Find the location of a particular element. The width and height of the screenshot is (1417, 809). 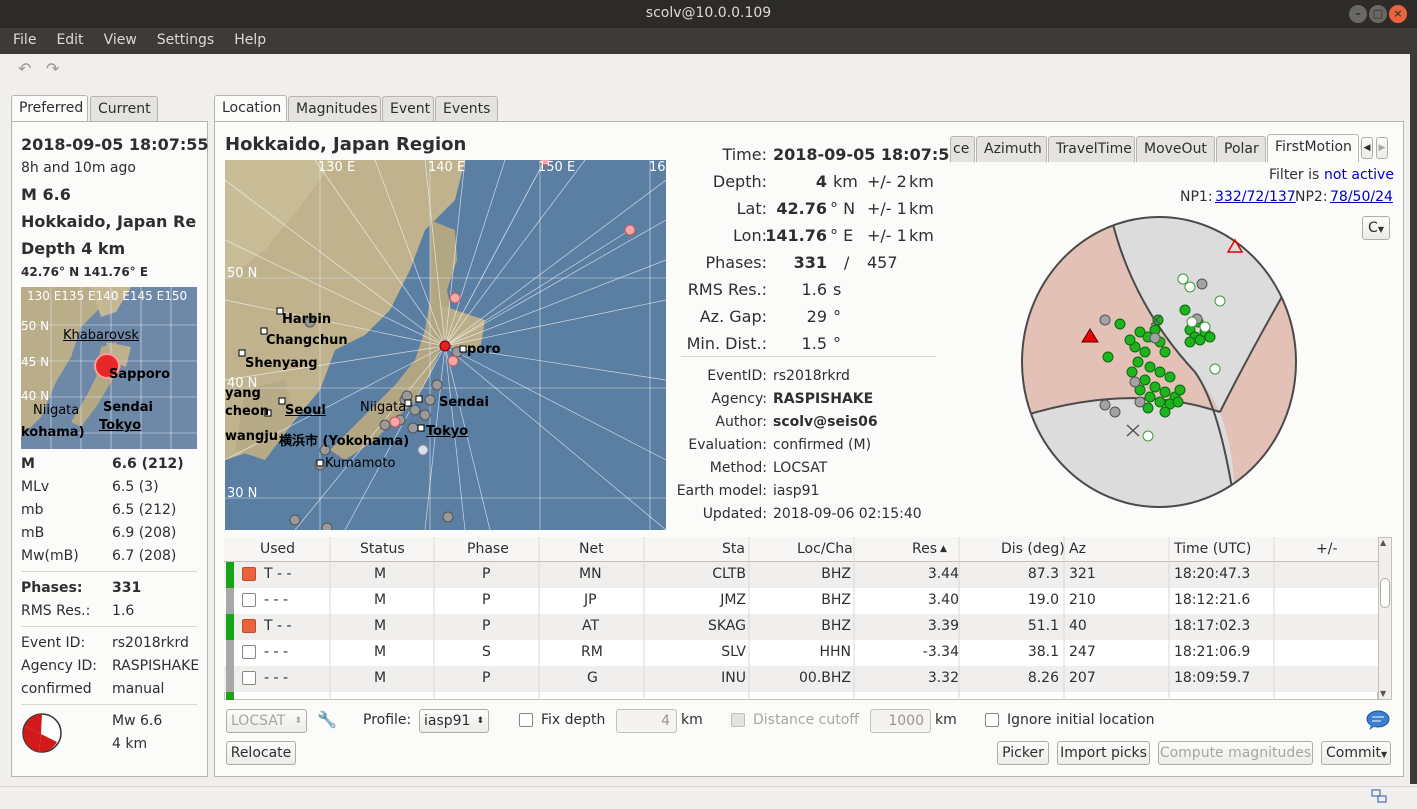

fix-depth-input: 4 is located at coordinates (646, 721).